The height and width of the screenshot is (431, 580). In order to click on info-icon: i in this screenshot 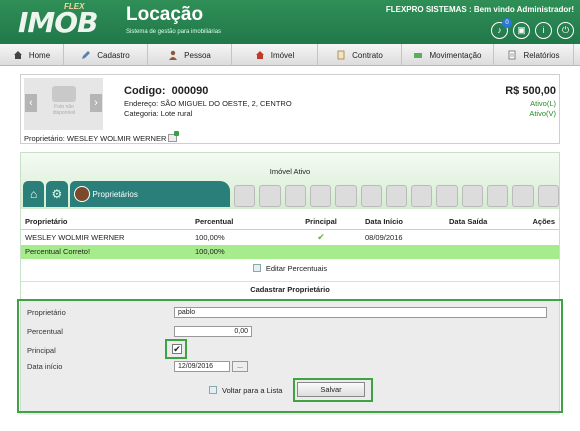, I will do `click(543, 30)`.